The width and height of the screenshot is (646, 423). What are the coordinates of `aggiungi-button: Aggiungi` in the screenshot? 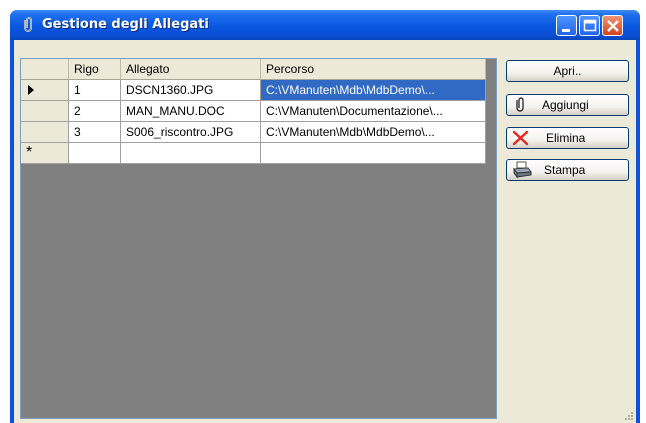 It's located at (567, 105).